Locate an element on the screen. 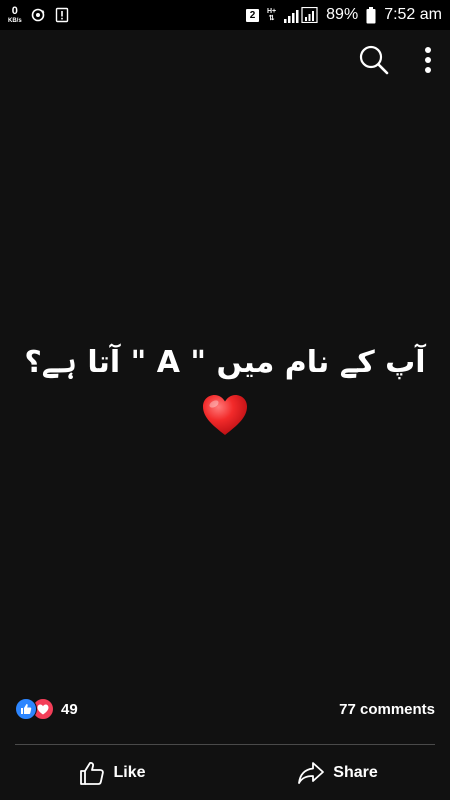 This screenshot has width=450, height=800. more-options-button is located at coordinates (428, 60).